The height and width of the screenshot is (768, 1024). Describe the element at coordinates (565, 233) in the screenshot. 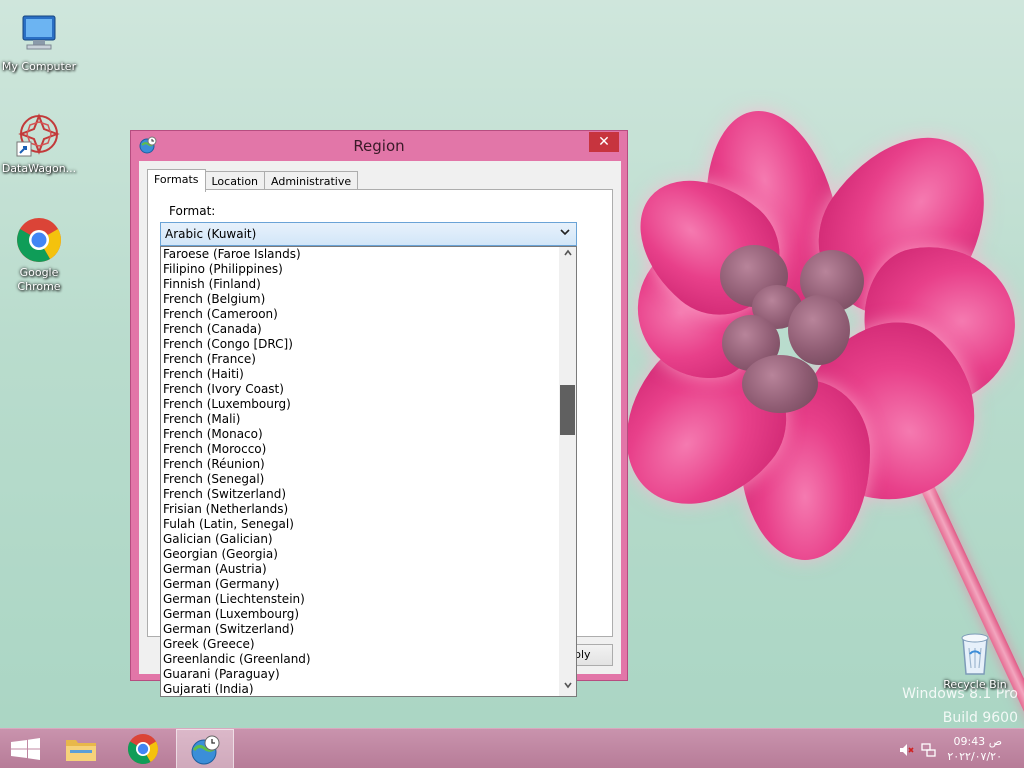

I see `chevron-down-icon` at that location.